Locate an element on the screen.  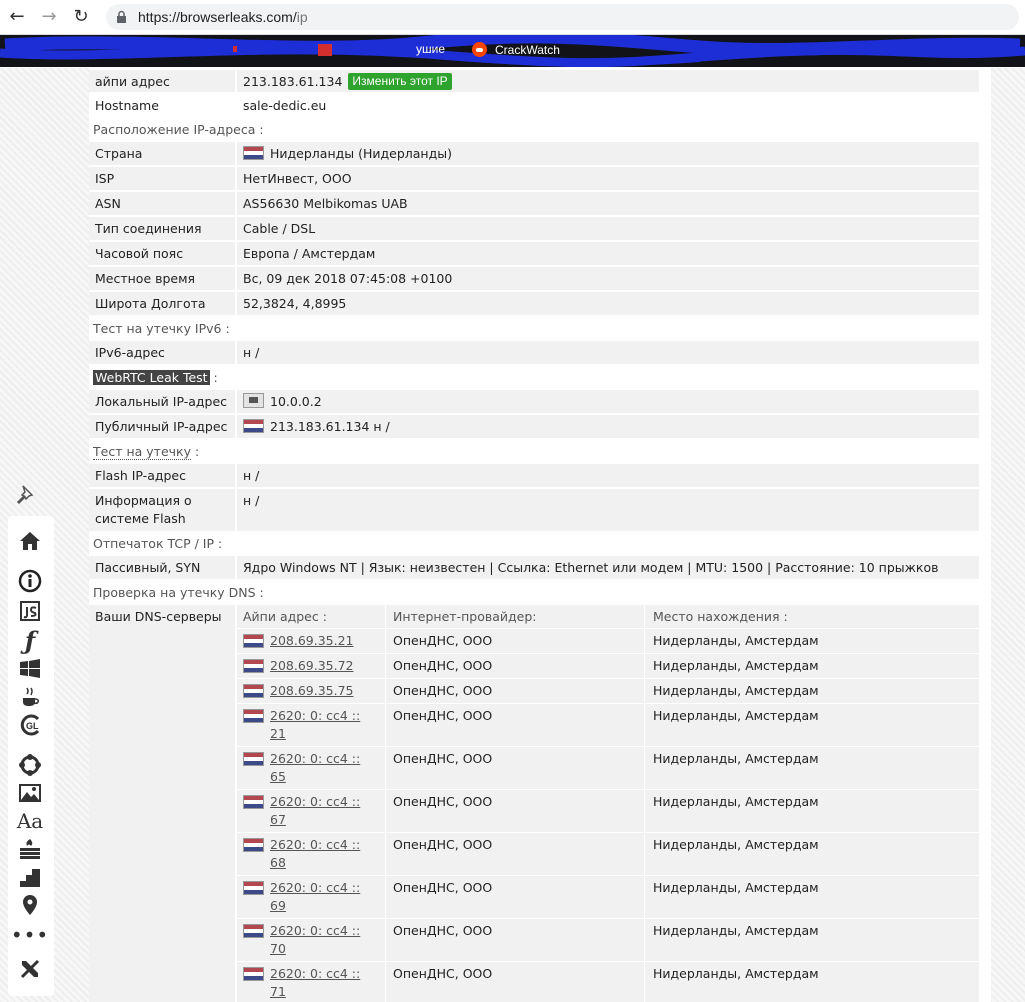
row-value: 213.183.61.134 Изменить этот IP is located at coordinates (608, 81).